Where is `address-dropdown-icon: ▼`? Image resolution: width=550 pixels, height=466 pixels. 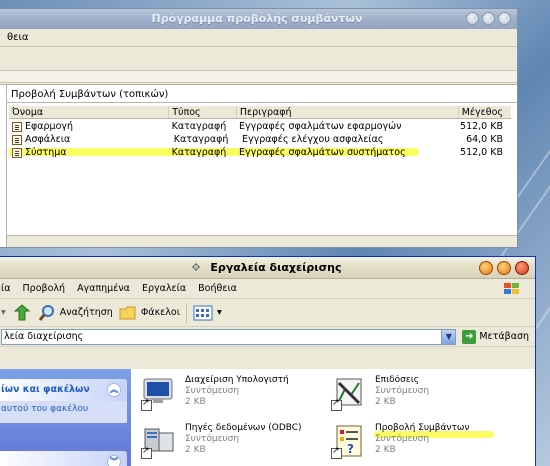 address-dropdown-icon: ▼ is located at coordinates (448, 336).